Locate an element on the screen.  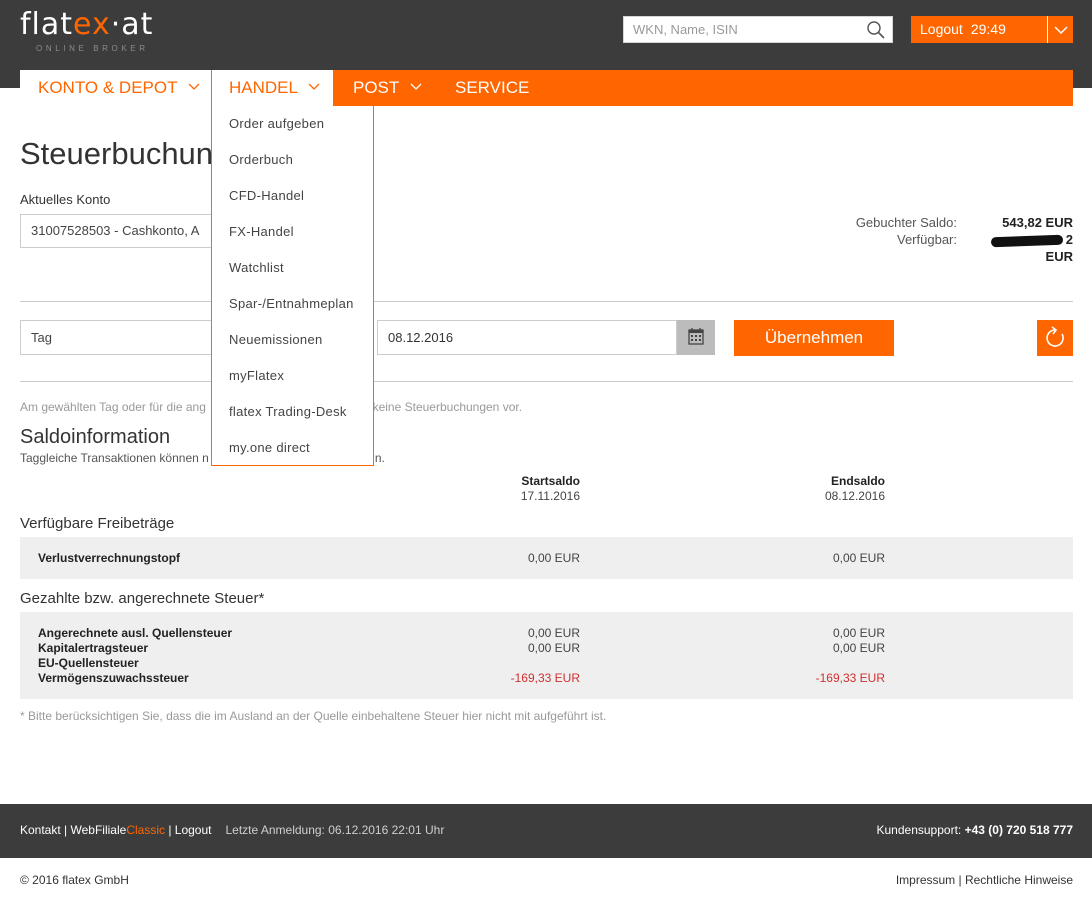
menu-item-watchlist: Watchlist is located at coordinates (256, 267).